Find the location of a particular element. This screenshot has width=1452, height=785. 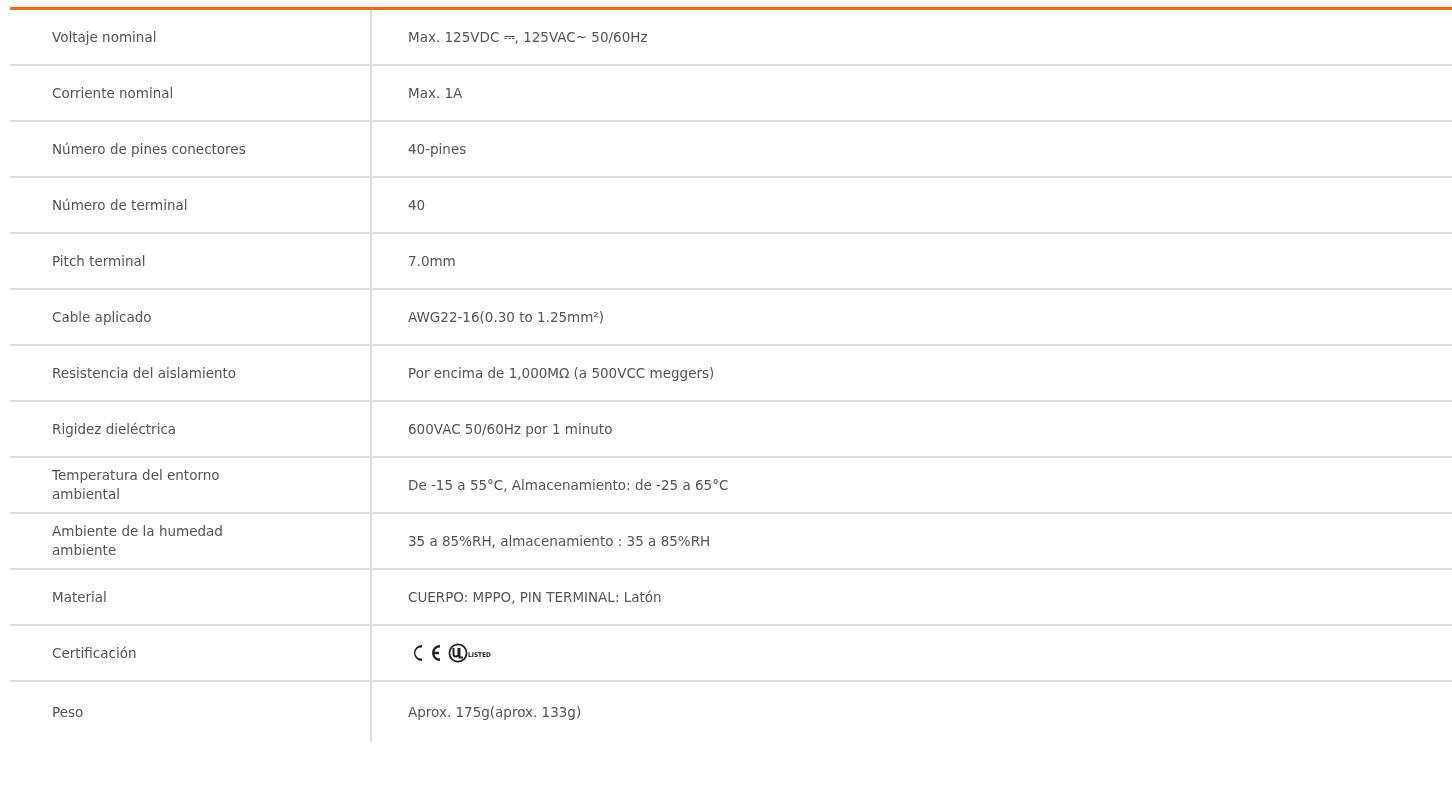

spec-label: Pitch terminal is located at coordinates (99, 261).